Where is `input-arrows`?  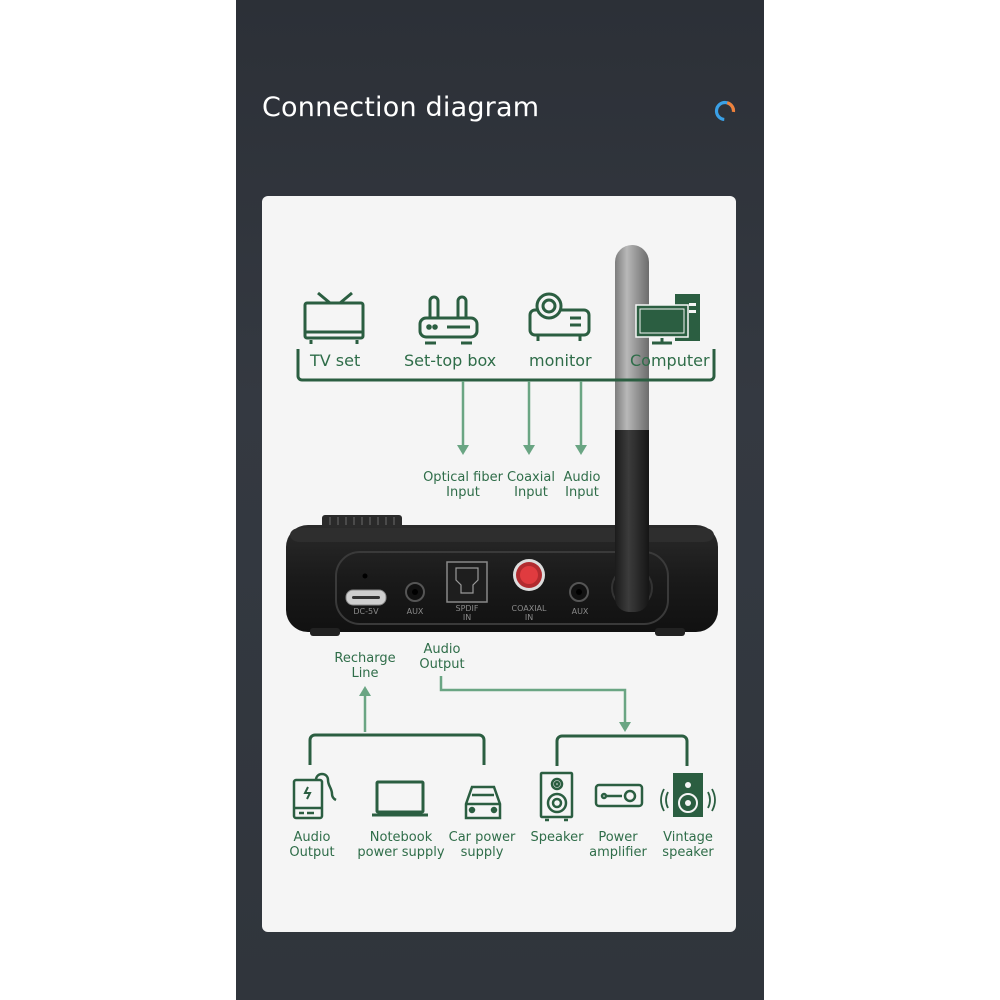
input-arrows is located at coordinates (522, 418).